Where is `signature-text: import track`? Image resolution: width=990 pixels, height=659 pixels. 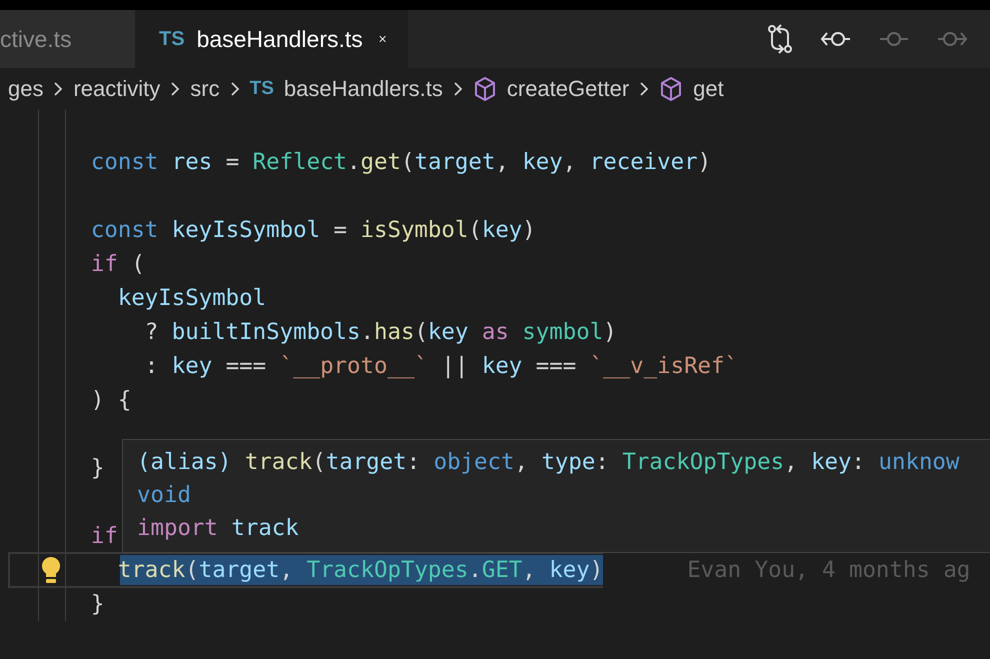 signature-text: import track is located at coordinates (218, 528).